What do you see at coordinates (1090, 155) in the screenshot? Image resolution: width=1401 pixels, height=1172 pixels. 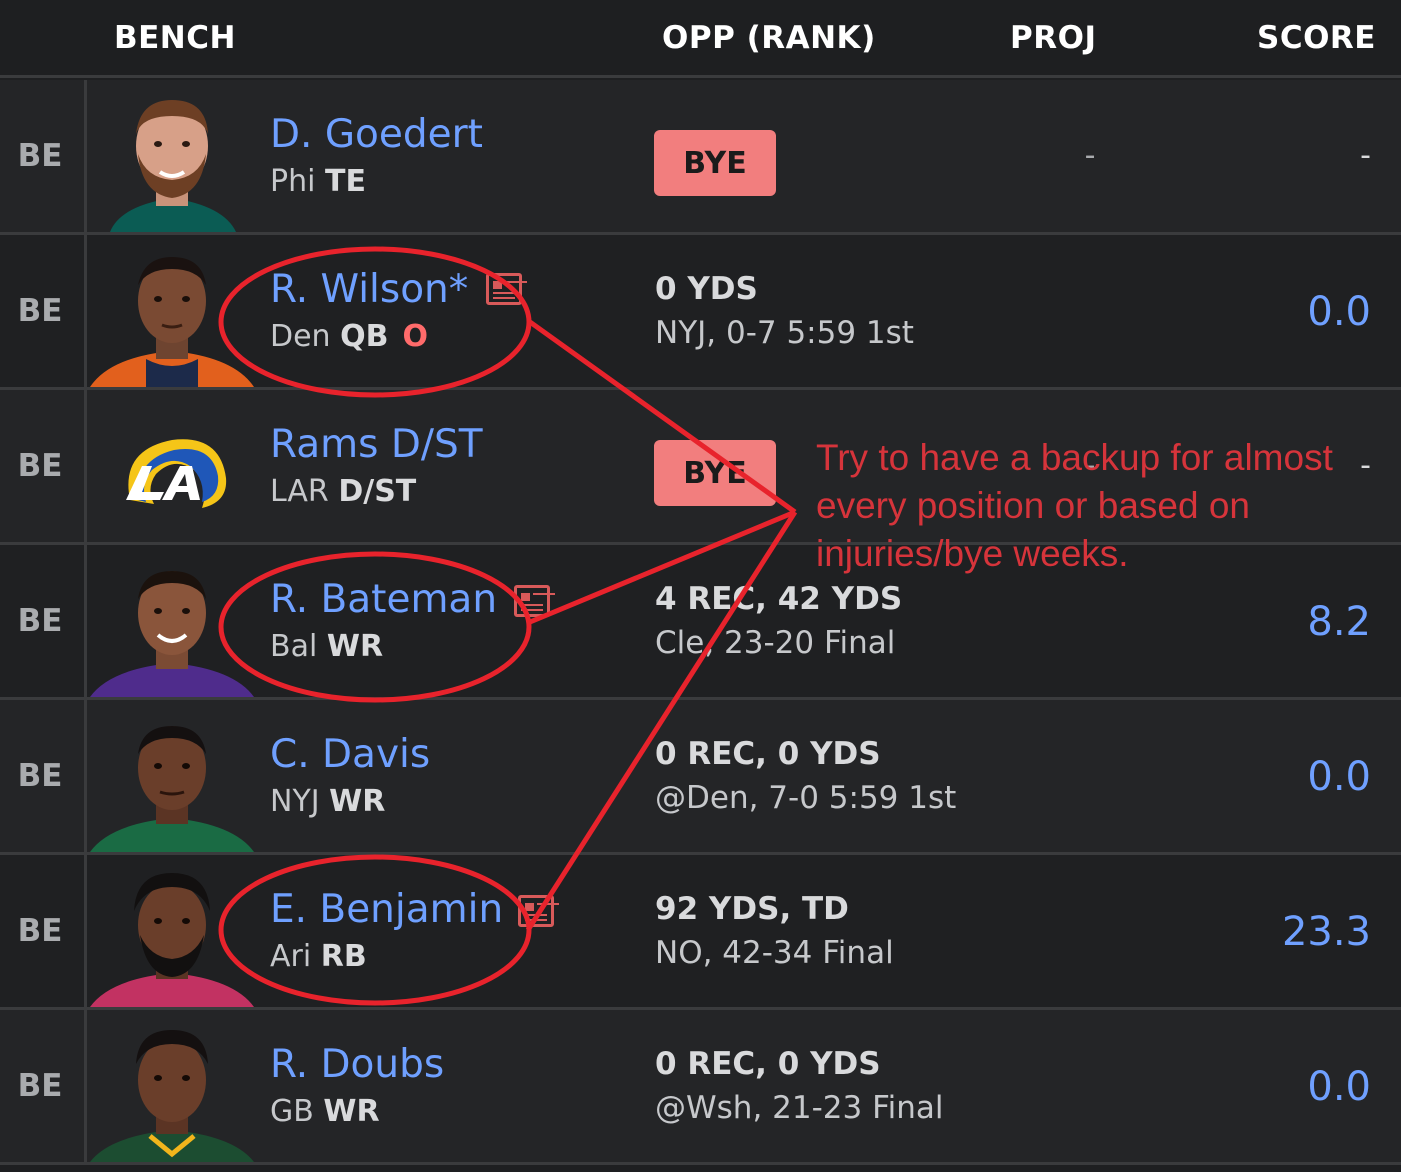 I see `projection-value: -` at bounding box center [1090, 155].